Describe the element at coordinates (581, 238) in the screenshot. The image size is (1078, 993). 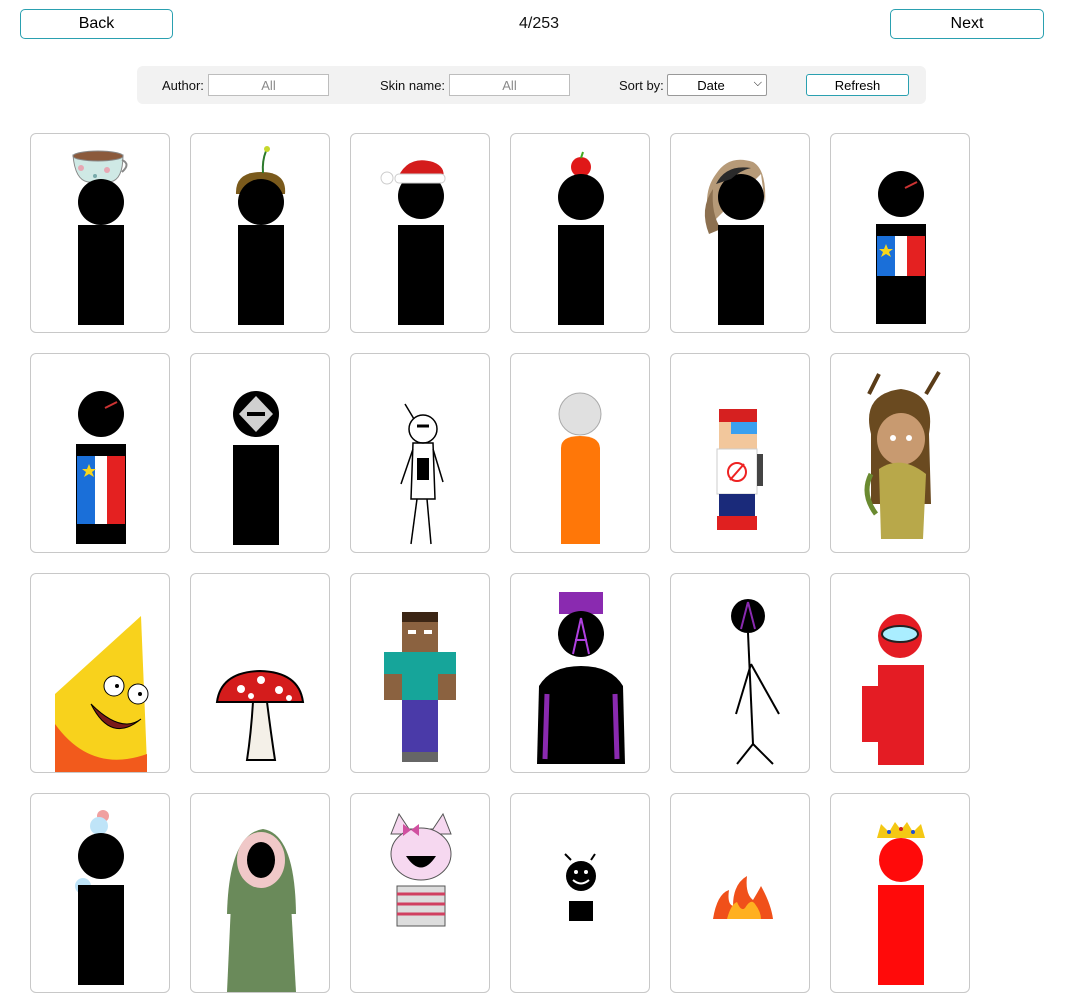
I see `apple-head-skin-icon` at that location.